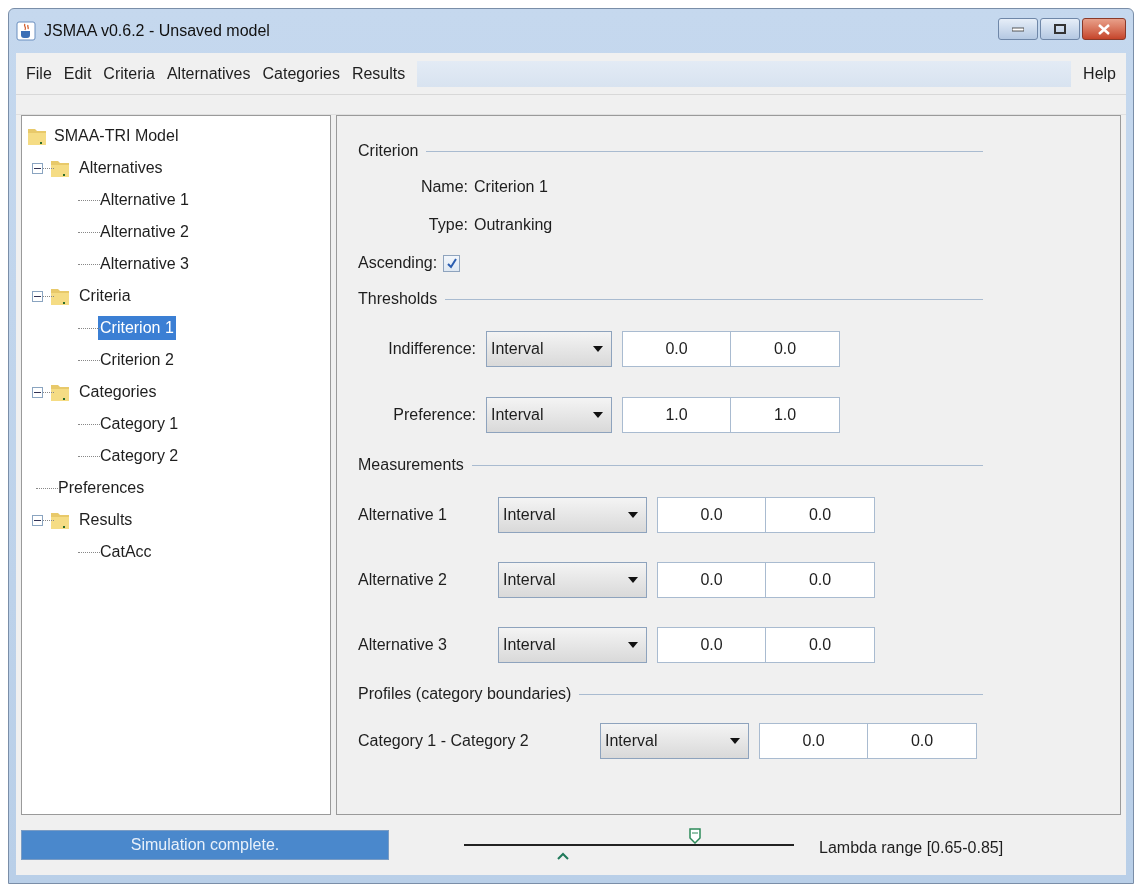  Describe the element at coordinates (137, 360) in the screenshot. I see `tree-item: Criterion 2` at that location.